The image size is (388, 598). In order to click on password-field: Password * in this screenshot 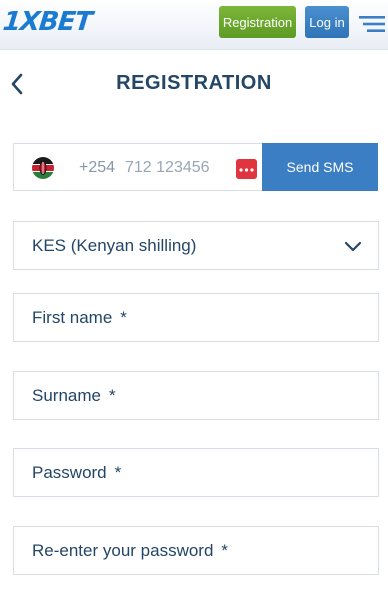, I will do `click(196, 472)`.